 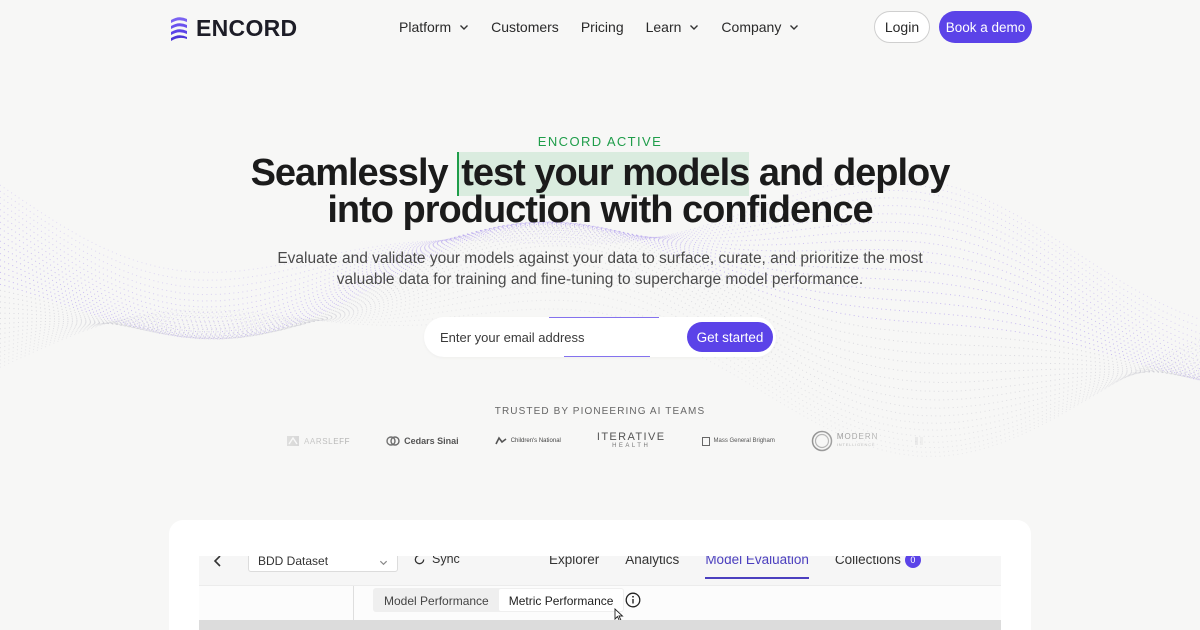 I want to click on logo-text: ITERATIVE, so click(x=631, y=437).